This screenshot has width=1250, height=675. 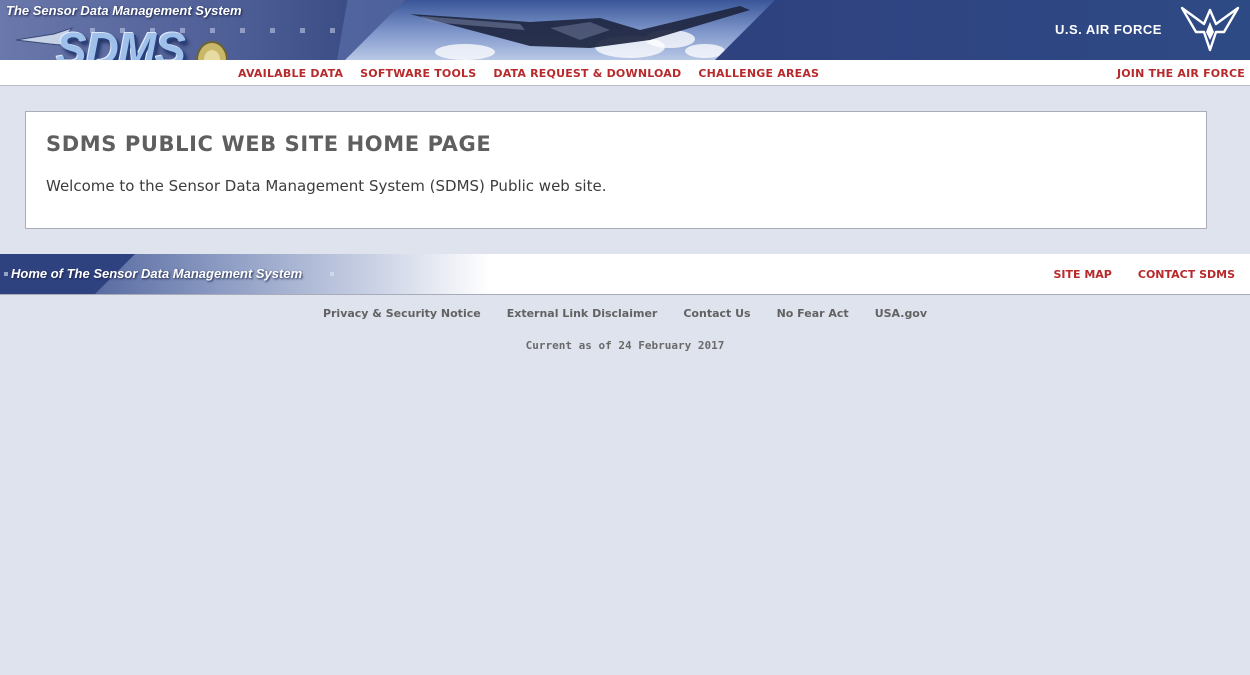 I want to click on nav-challenge-areas: CHALLENGE AREAS, so click(x=758, y=73).